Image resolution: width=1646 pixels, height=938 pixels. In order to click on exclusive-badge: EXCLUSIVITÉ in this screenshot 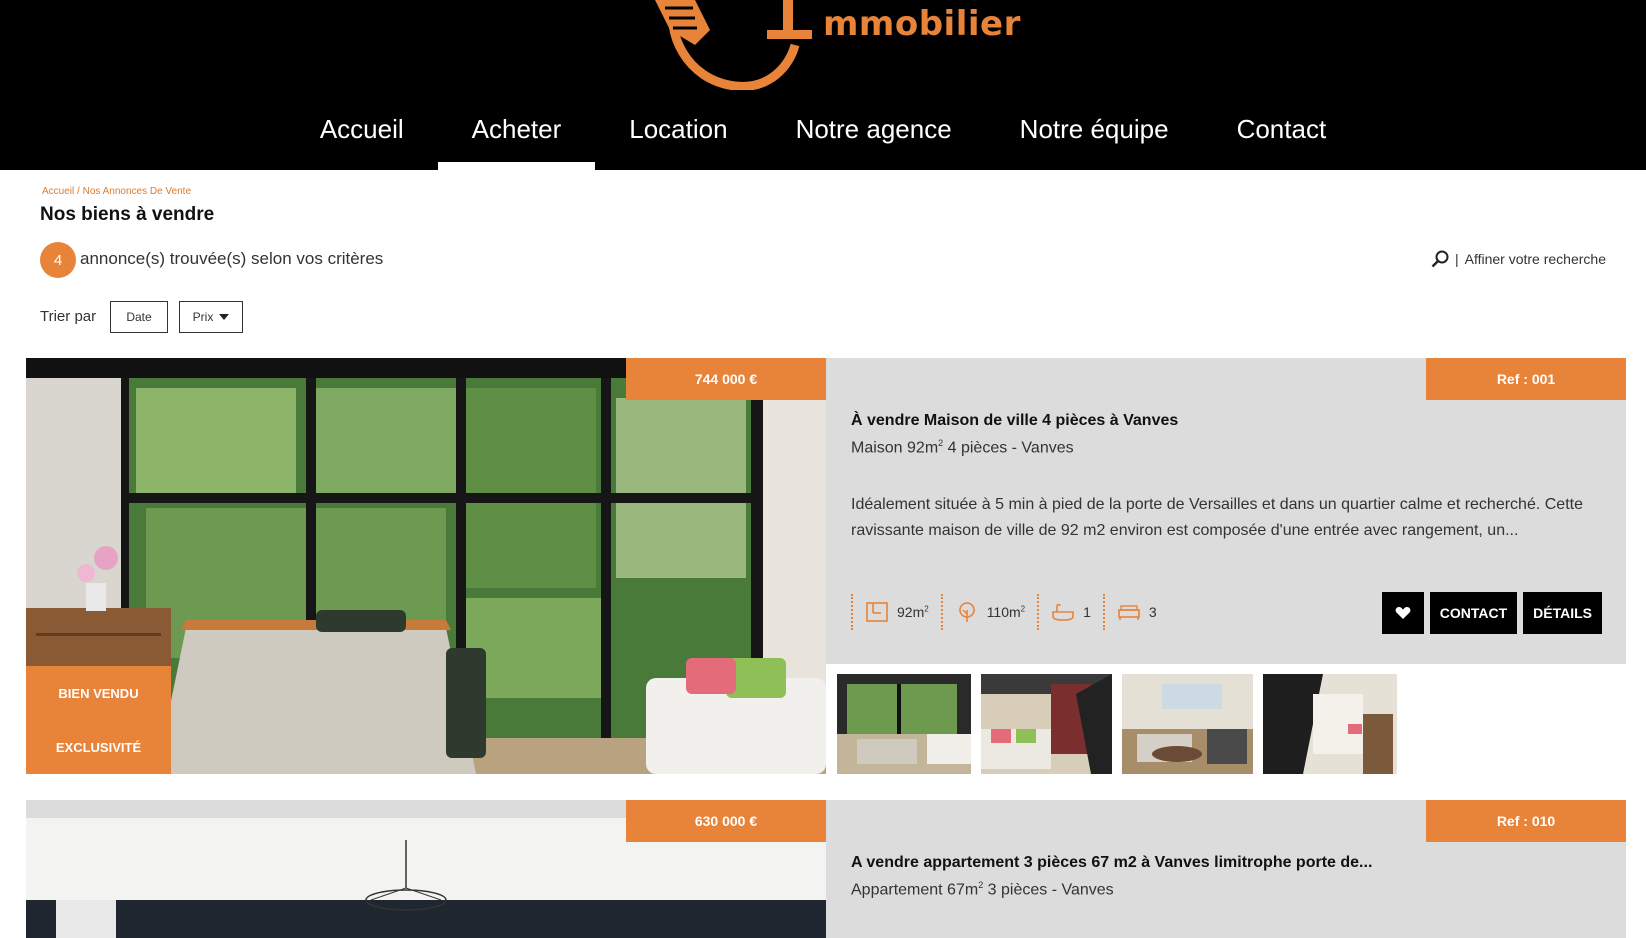, I will do `click(98, 747)`.